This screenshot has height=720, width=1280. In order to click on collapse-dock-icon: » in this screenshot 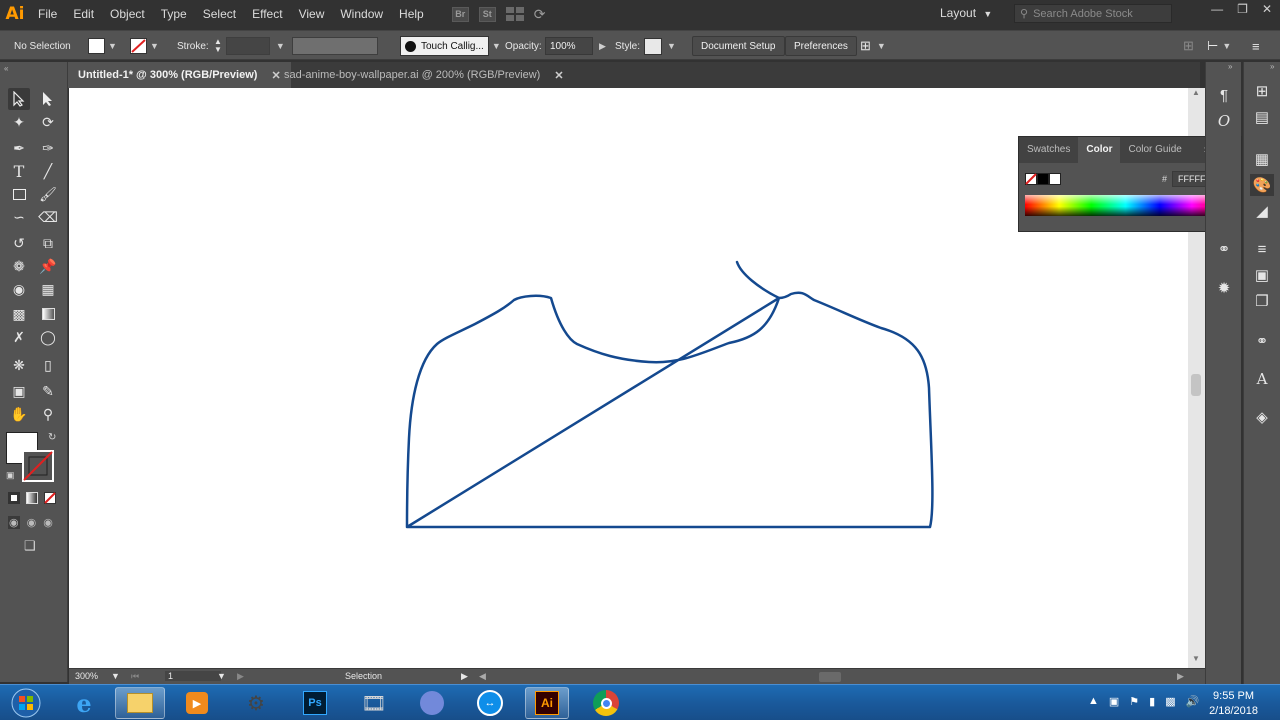, I will do `click(1272, 66)`.